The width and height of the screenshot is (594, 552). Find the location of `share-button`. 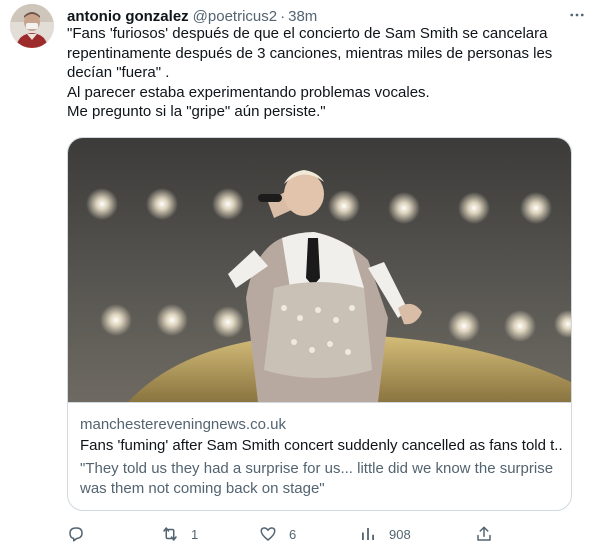

share-button is located at coordinates (484, 534).